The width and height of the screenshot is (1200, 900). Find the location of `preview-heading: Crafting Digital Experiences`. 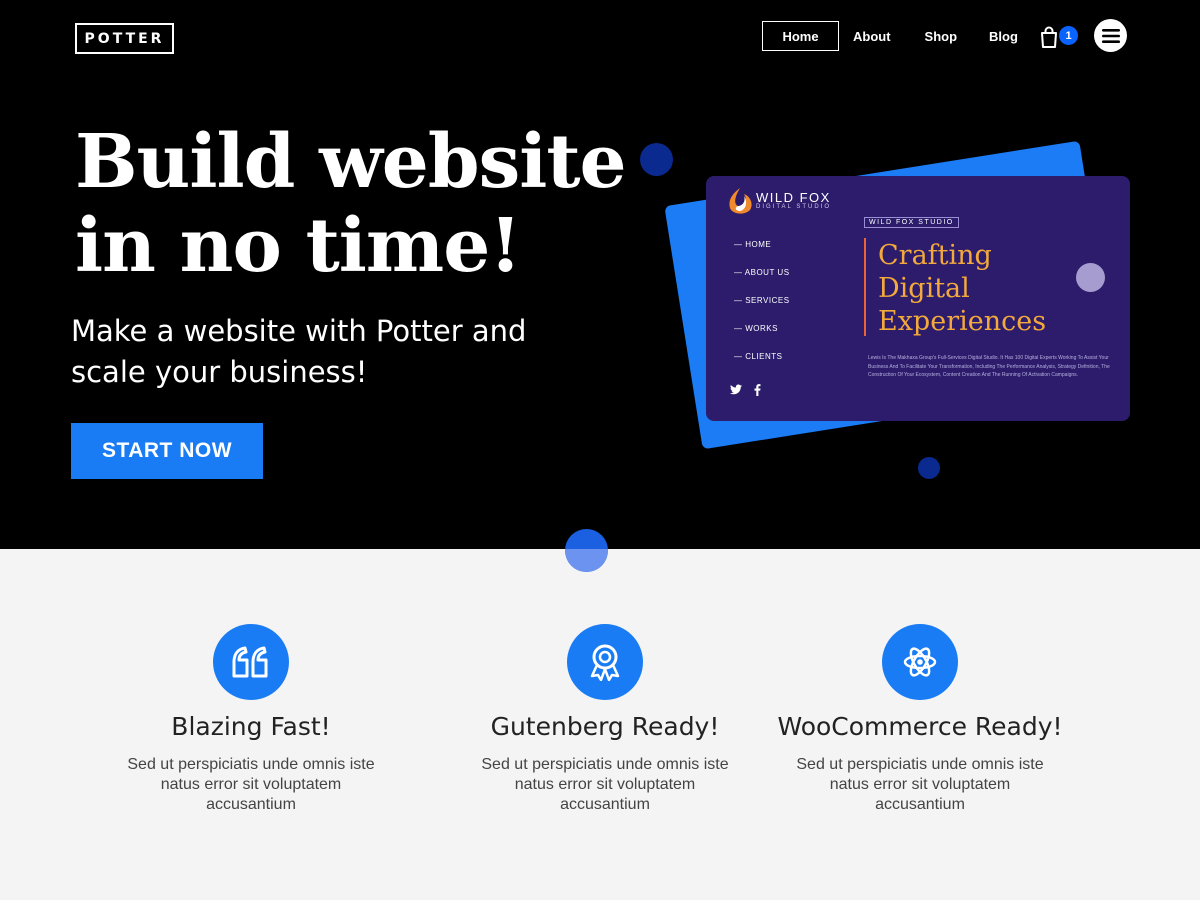

preview-heading: Crafting Digital Experiences is located at coordinates (962, 288).